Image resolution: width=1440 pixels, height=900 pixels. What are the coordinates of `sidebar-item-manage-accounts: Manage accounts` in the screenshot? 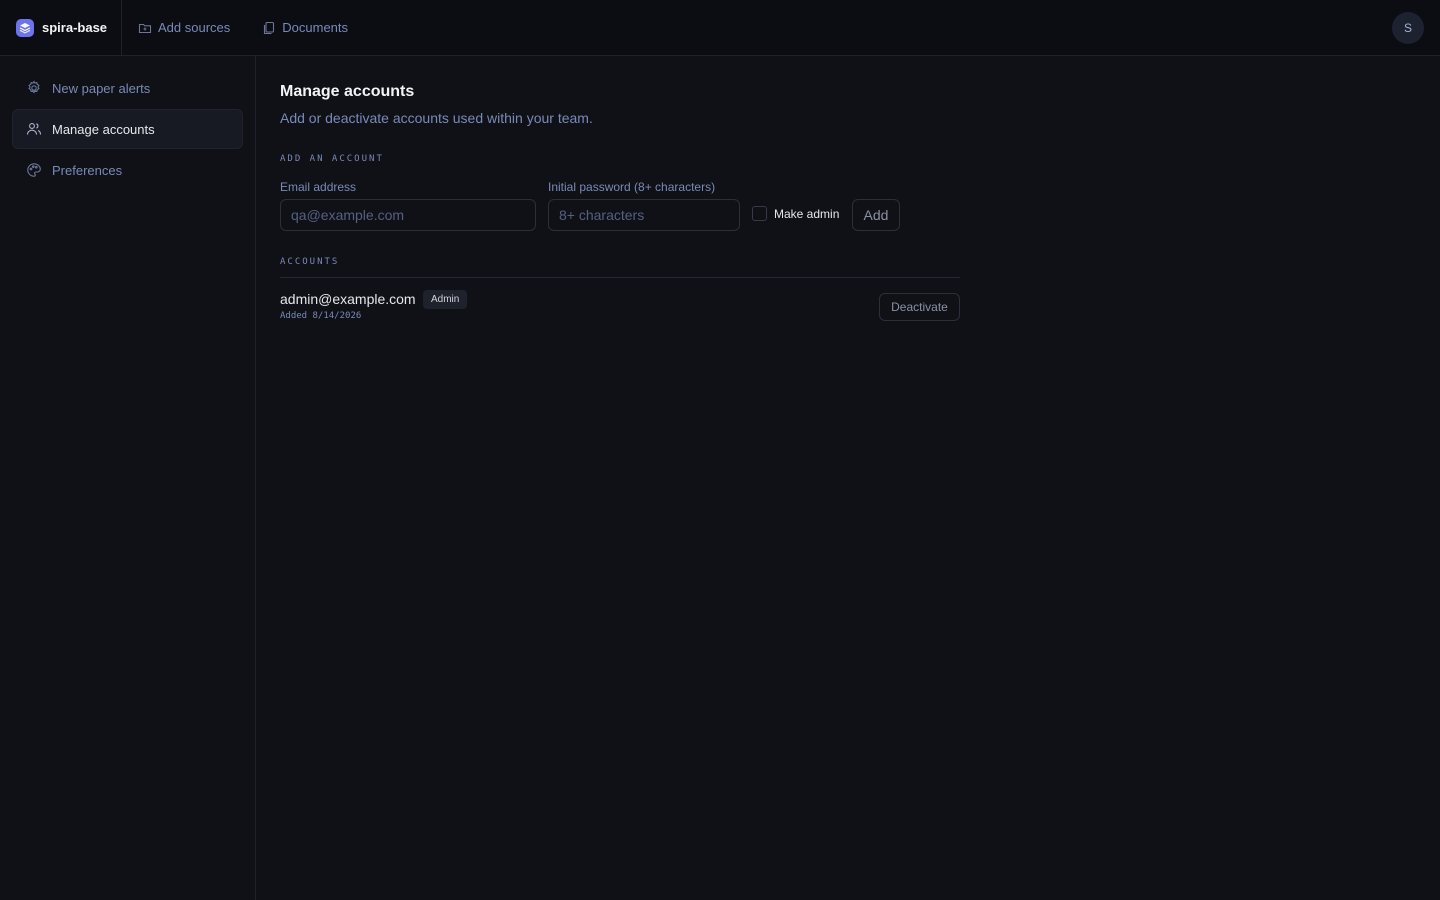 It's located at (127, 129).